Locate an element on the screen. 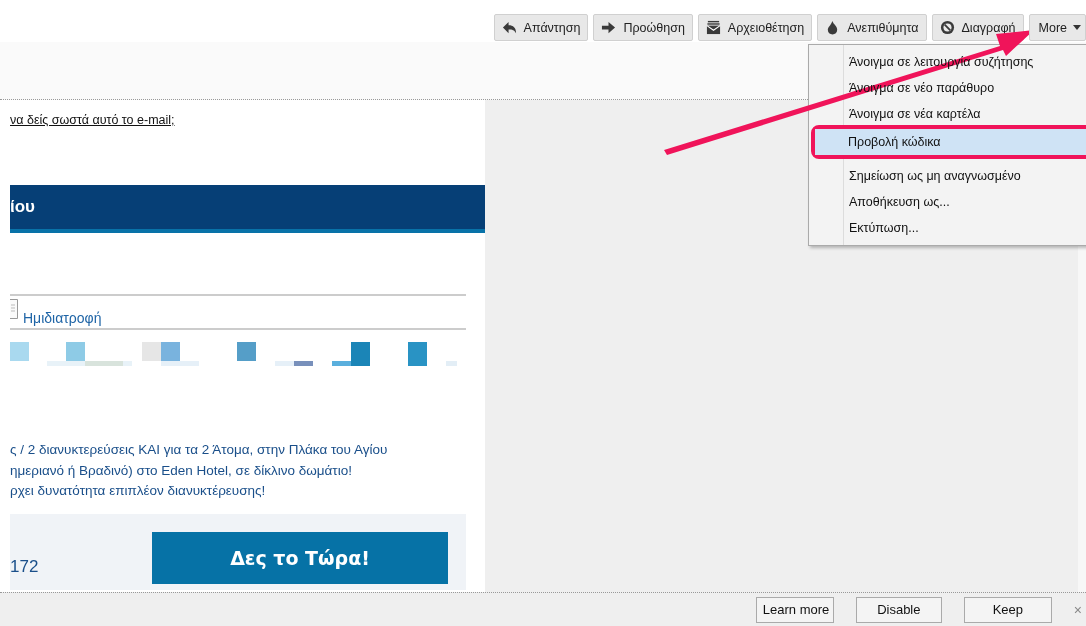  menu-item: Άνοιγμα σε νέα καρτέλα is located at coordinates (915, 114).